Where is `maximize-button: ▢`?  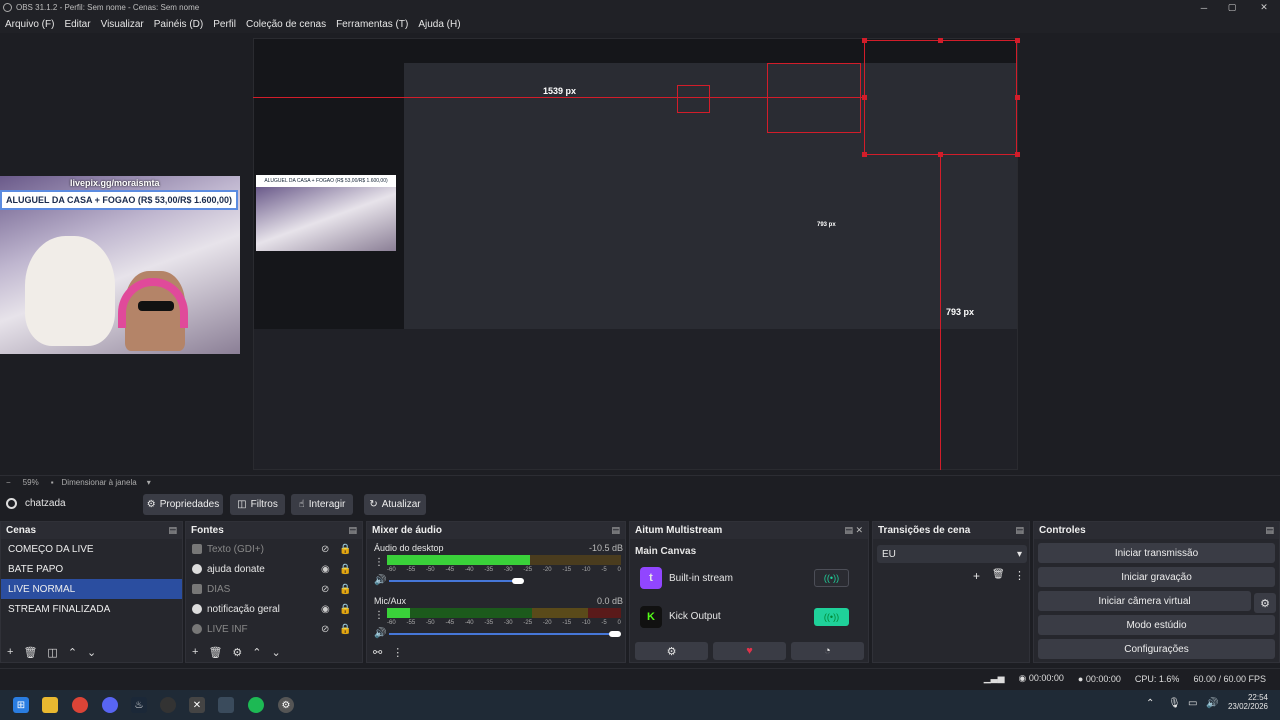
maximize-button: ▢ is located at coordinates (1232, 7).